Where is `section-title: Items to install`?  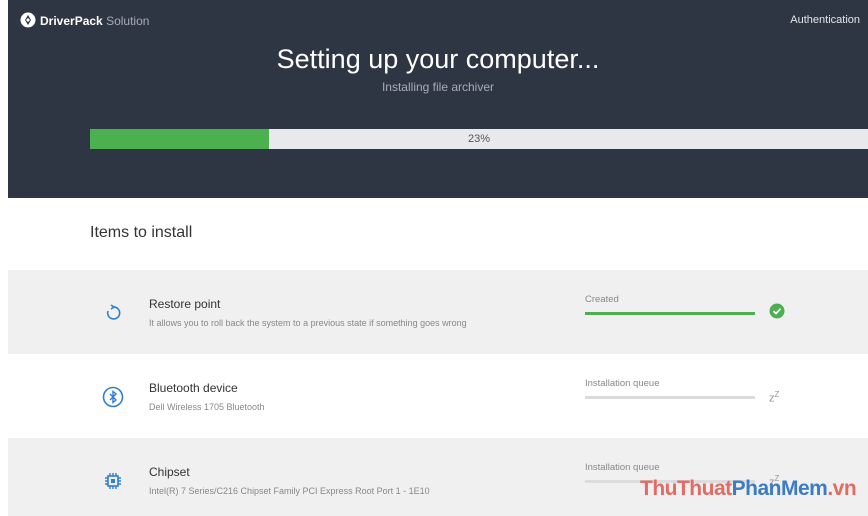 section-title: Items to install is located at coordinates (141, 232).